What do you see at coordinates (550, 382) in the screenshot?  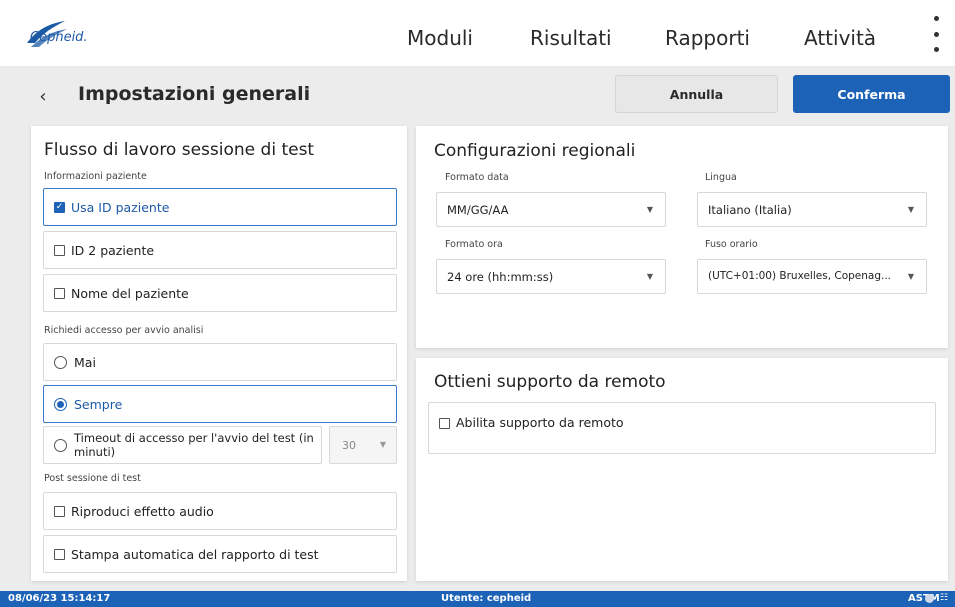 I see `remote-title: Ottieni supporto da remoto` at bounding box center [550, 382].